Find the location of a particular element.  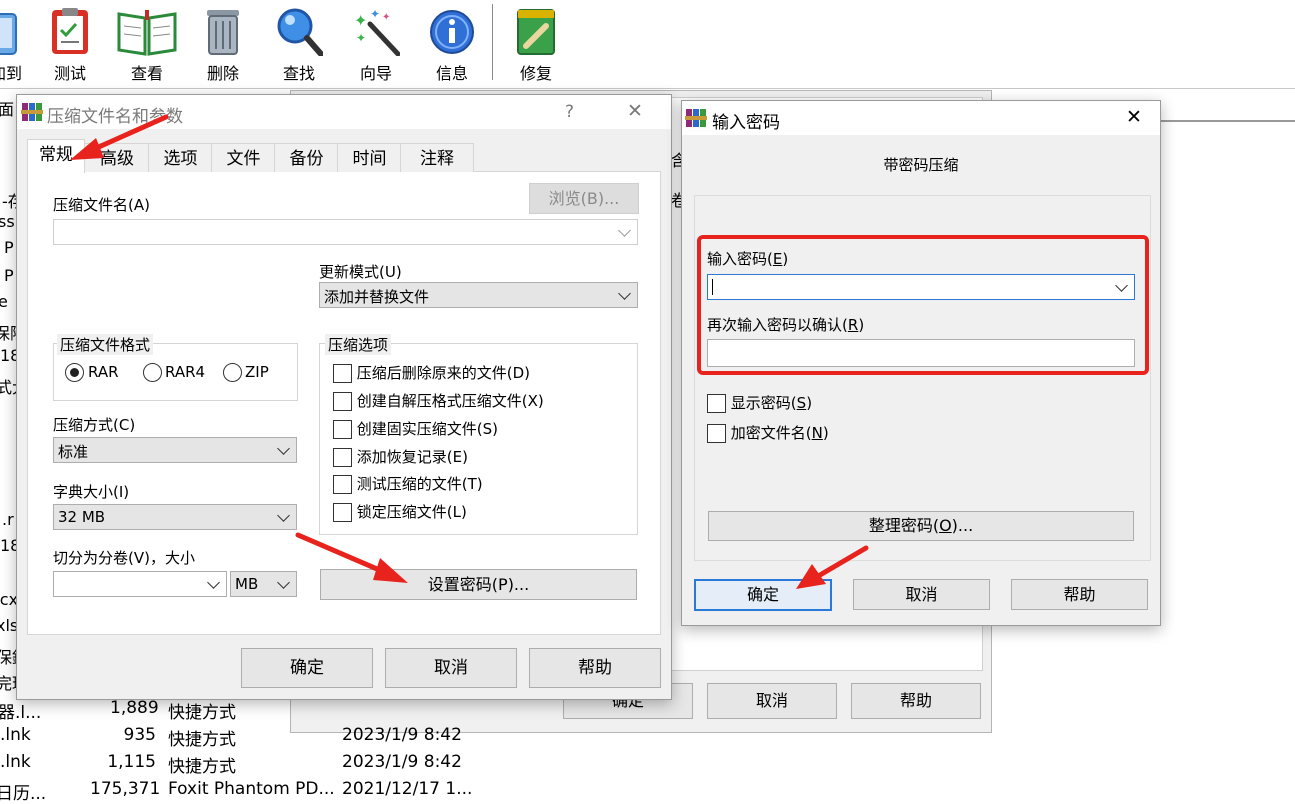

annotation-arrow-tab is located at coordinates (119, 137).